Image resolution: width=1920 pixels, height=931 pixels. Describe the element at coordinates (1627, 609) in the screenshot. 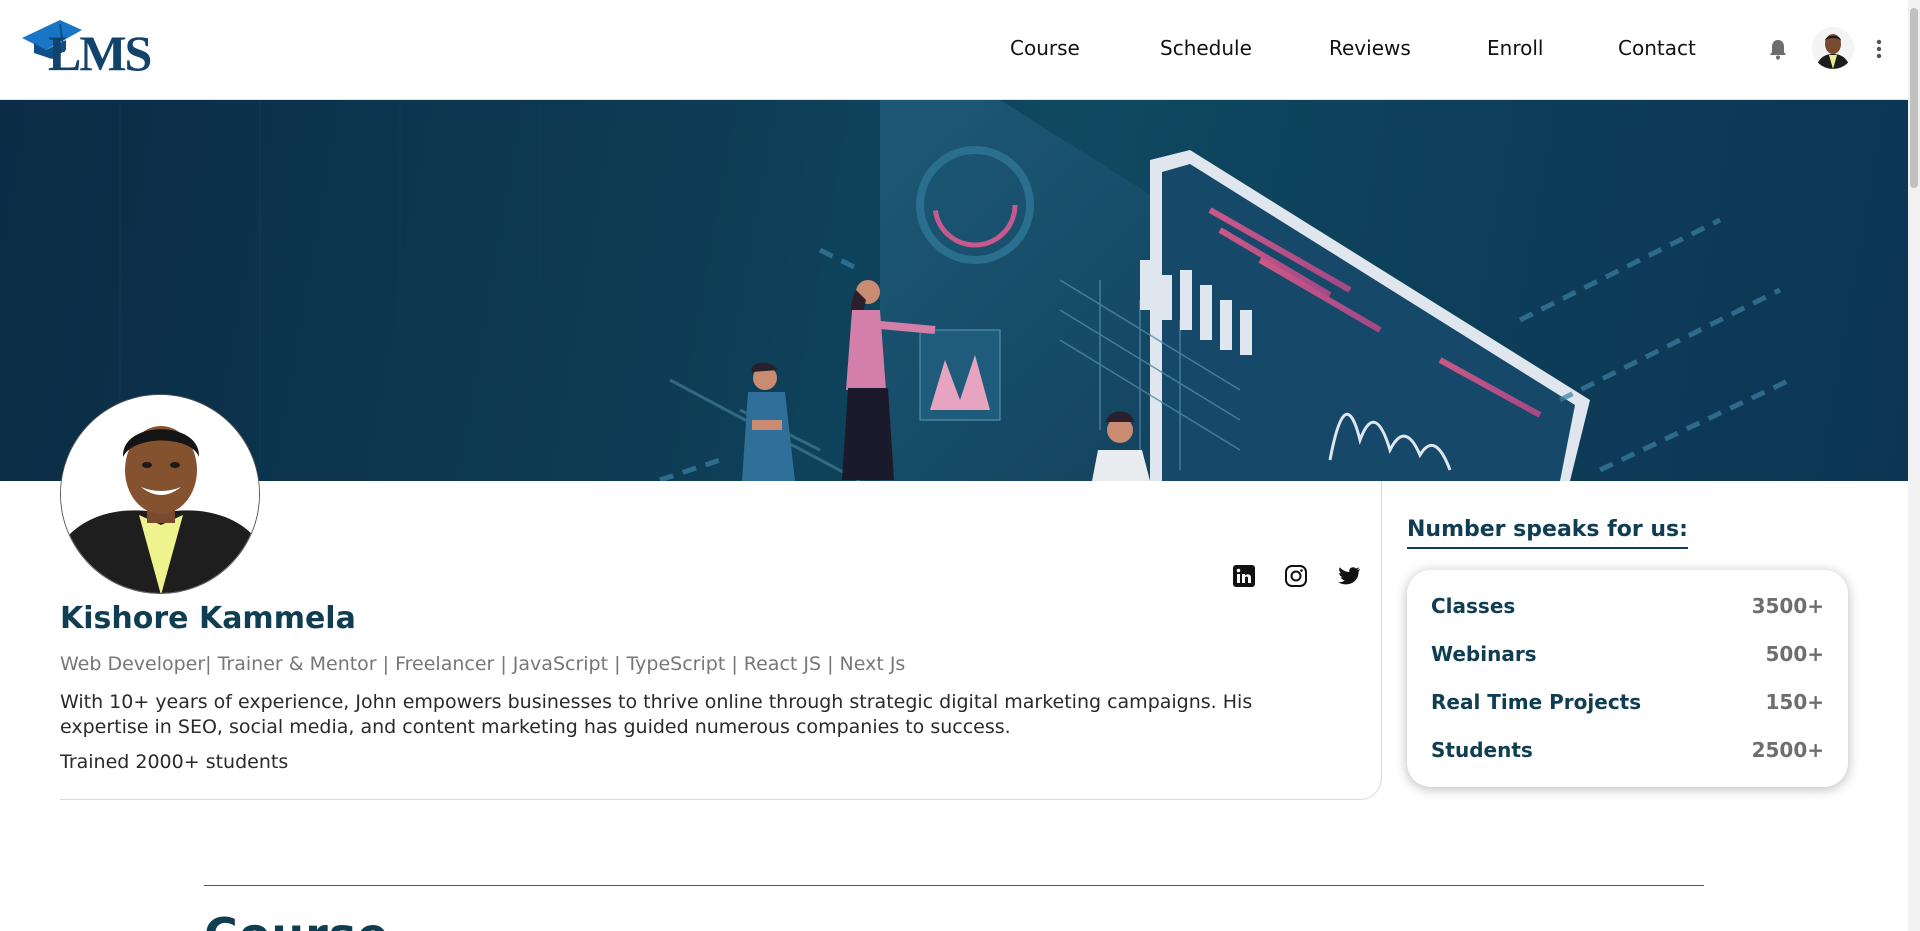

I see `stat-row-classes: Classes 3500+` at that location.